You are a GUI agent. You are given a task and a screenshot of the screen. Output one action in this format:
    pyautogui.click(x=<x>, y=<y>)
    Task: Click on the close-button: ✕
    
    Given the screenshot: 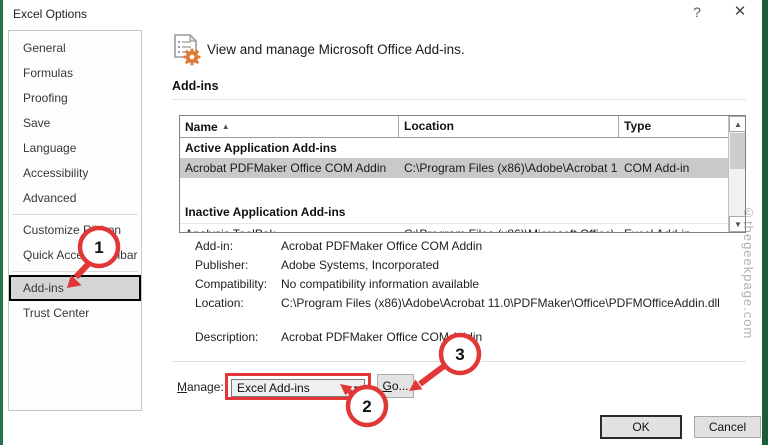 What is the action you would take?
    pyautogui.click(x=740, y=12)
    